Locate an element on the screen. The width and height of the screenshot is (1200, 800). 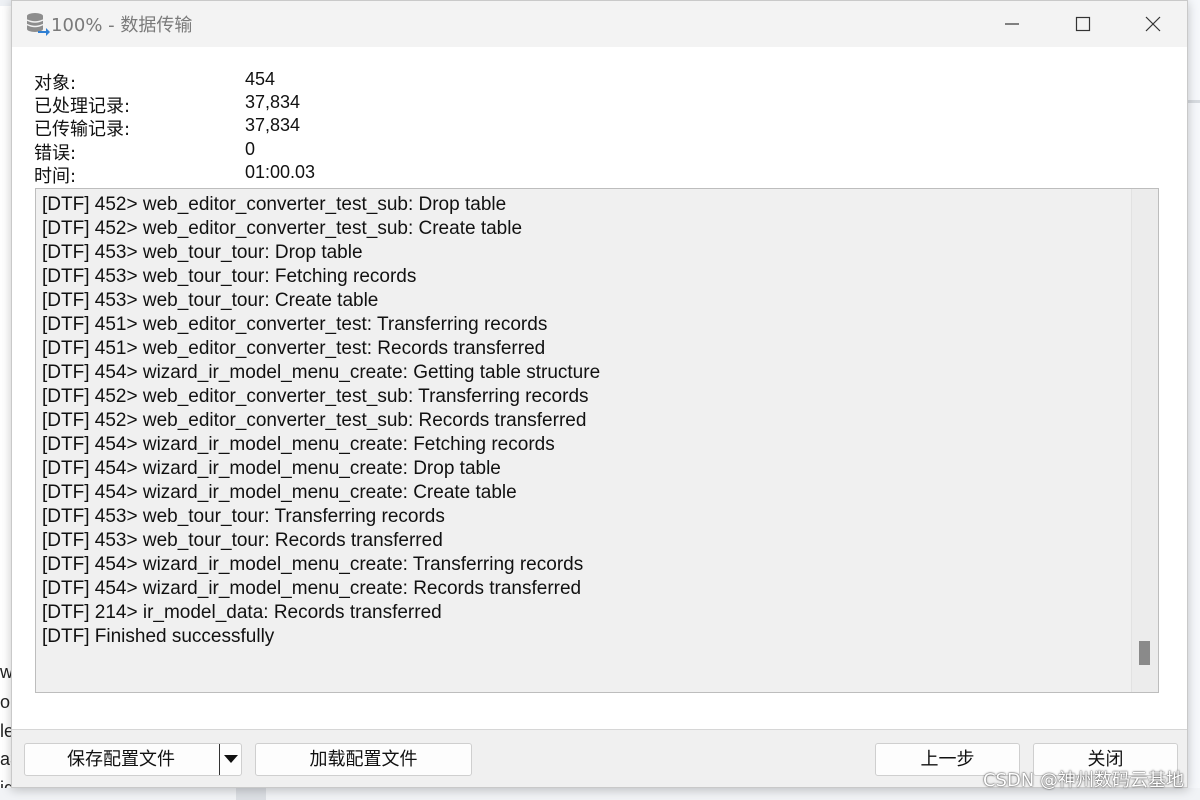
window-title: 100% - 数据传输 is located at coordinates (122, 25).